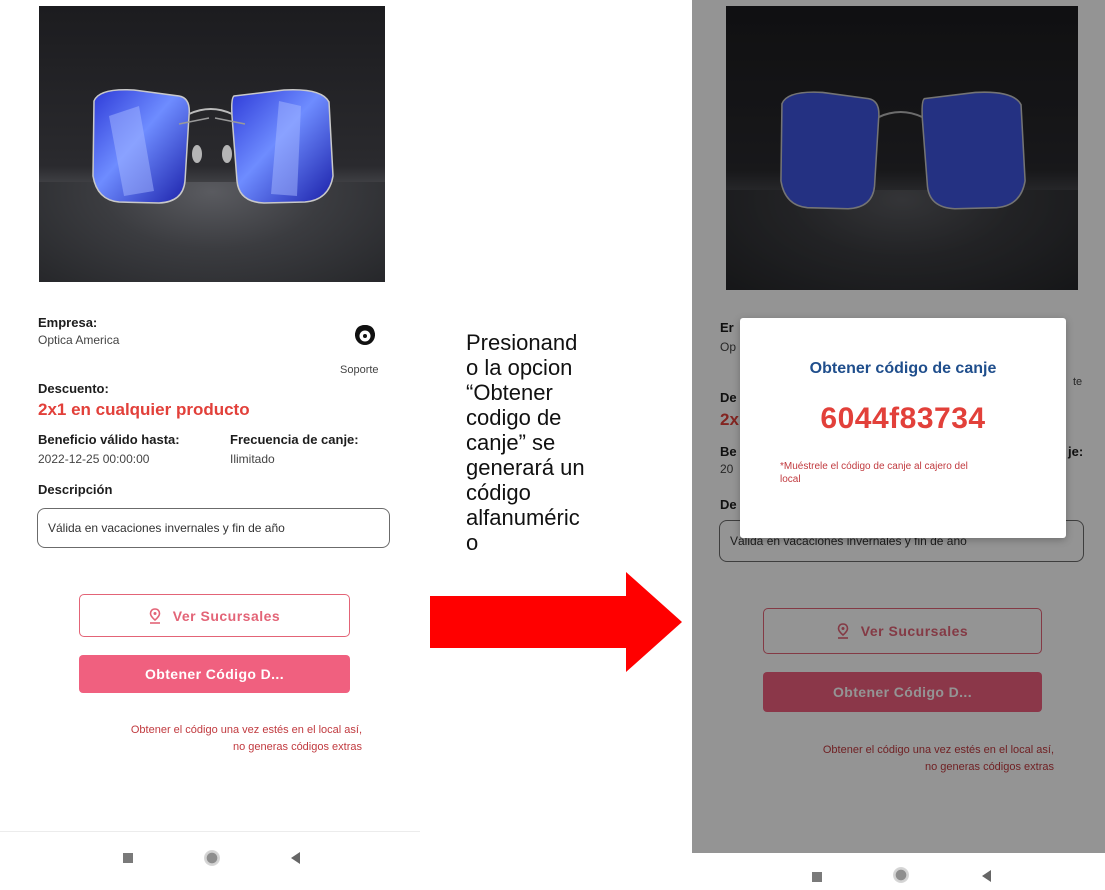 The image size is (1105, 890). Describe the element at coordinates (525, 467) in the screenshot. I see `caption-line: generará un` at that location.